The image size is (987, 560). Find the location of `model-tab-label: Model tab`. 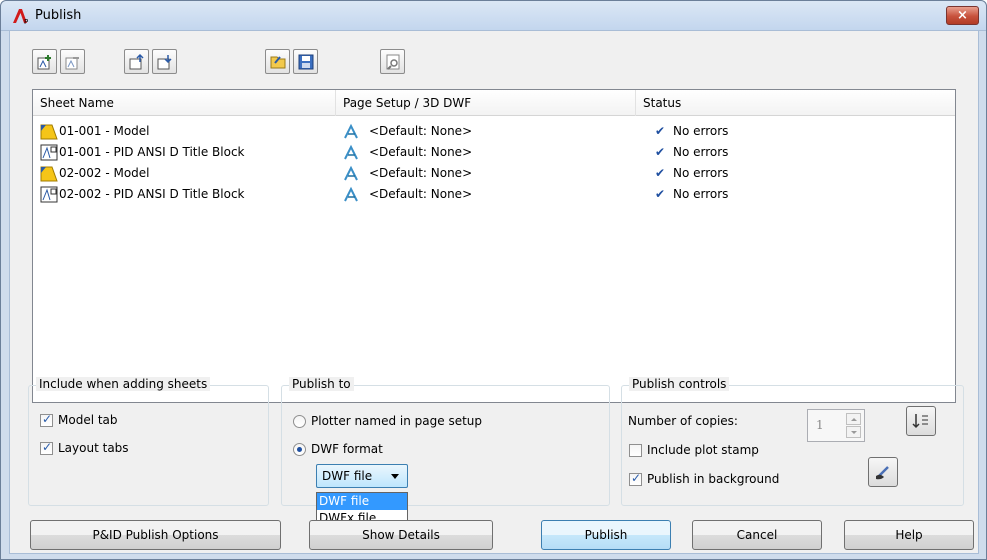

model-tab-label: Model tab is located at coordinates (88, 420).